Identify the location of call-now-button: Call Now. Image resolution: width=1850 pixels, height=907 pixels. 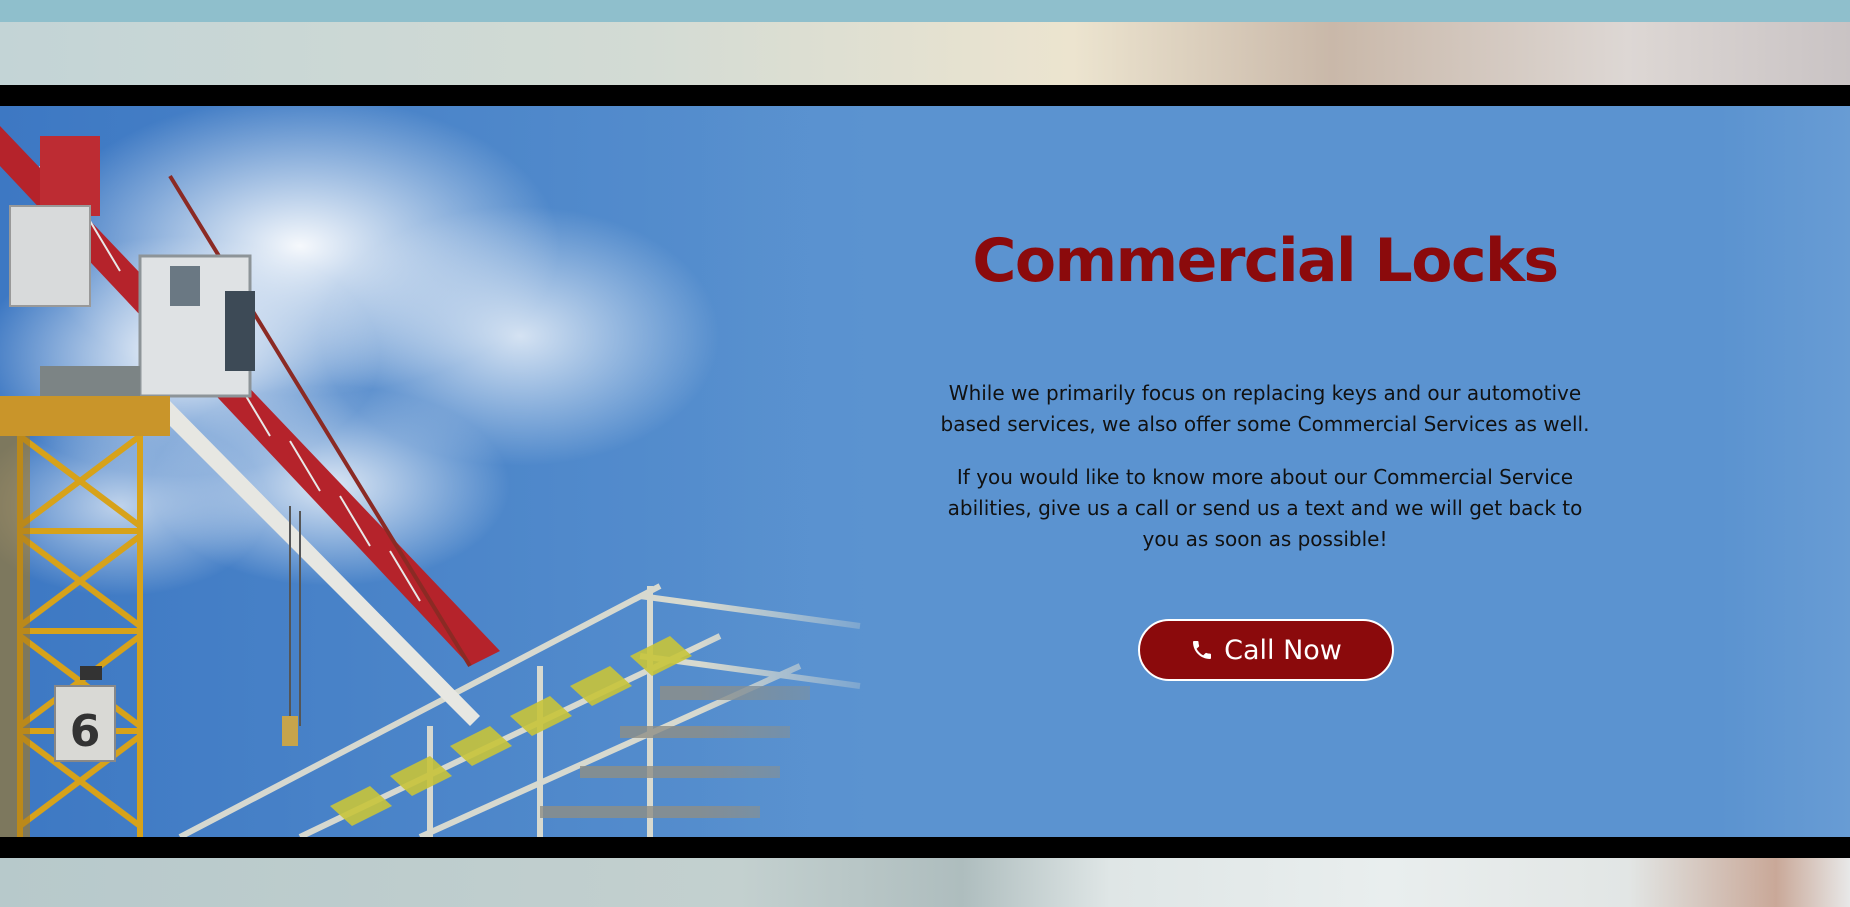
(1266, 650).